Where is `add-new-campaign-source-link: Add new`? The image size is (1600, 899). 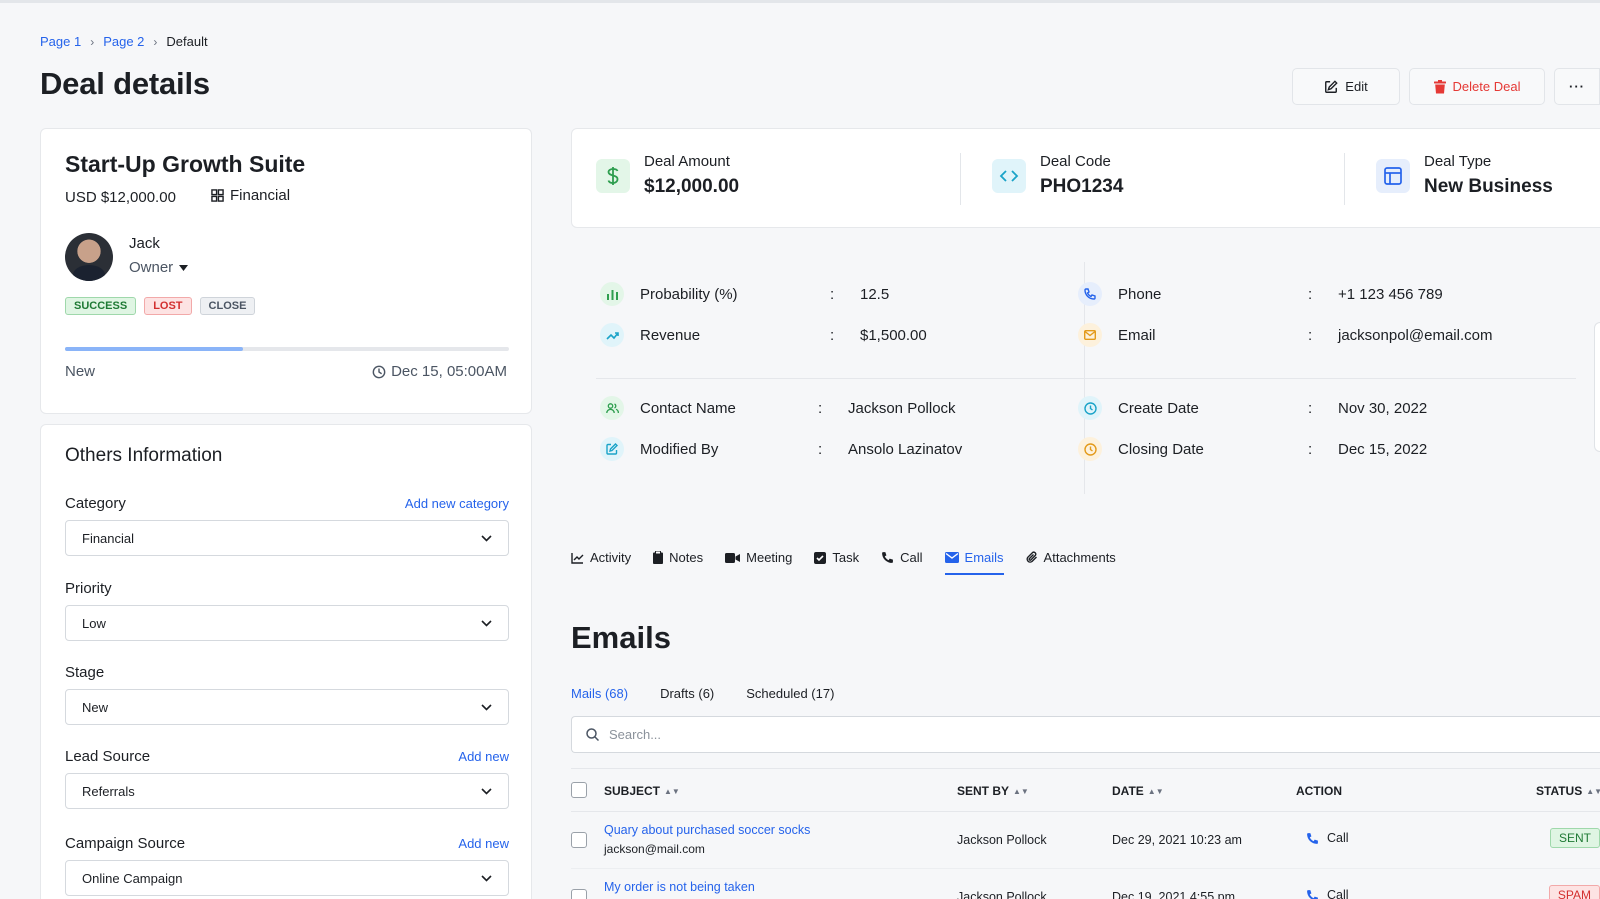 add-new-campaign-source-link: Add new is located at coordinates (483, 843).